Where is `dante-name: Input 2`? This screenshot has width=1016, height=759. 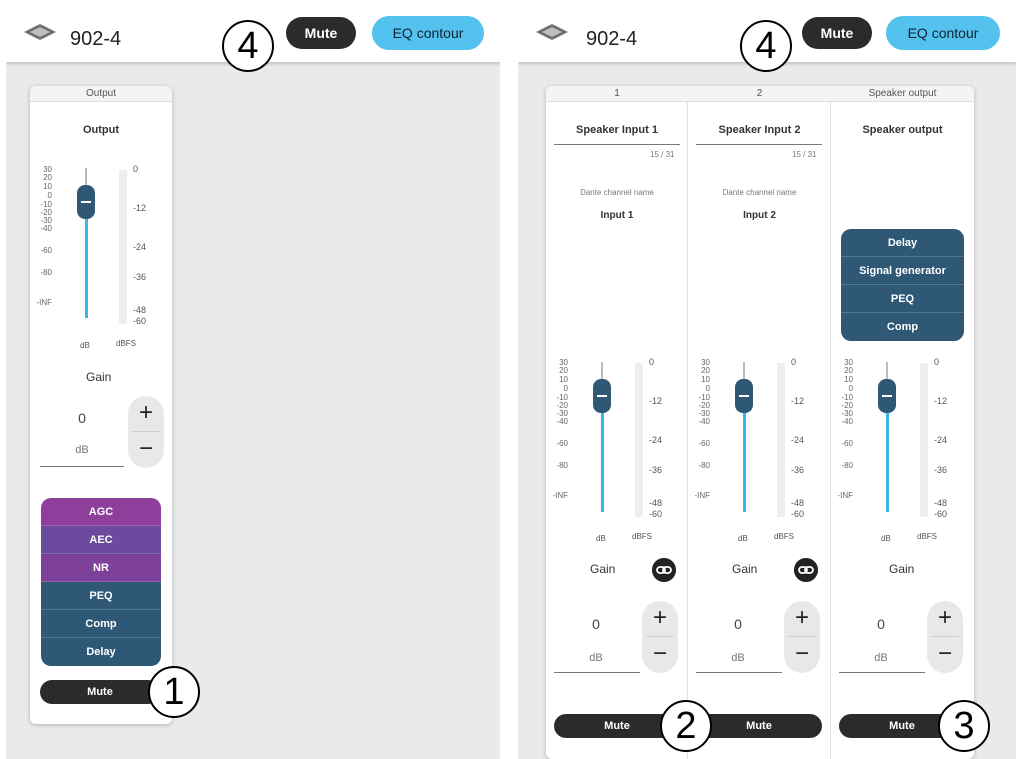 dante-name: Input 2 is located at coordinates (759, 215).